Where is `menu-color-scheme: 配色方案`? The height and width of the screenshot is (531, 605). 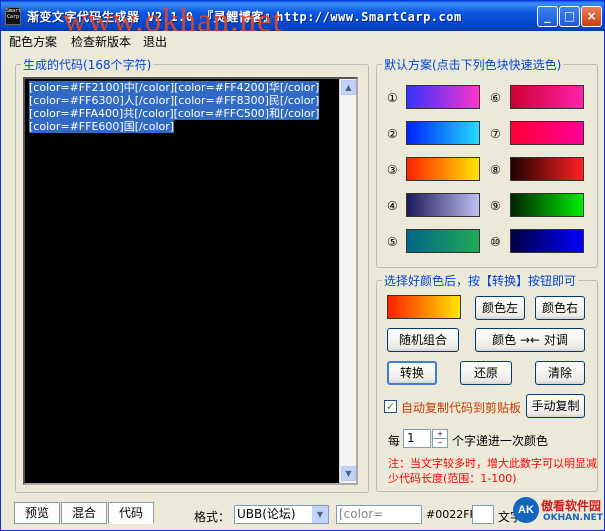 menu-color-scheme: 配色方案 is located at coordinates (33, 41).